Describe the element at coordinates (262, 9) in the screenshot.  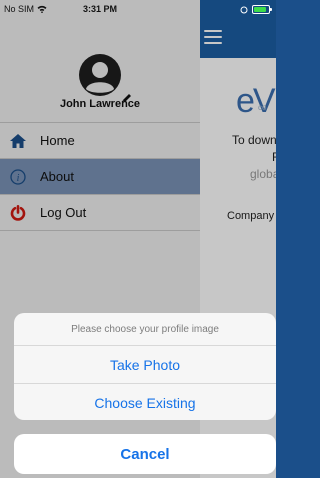
I see `battery-icon` at that location.